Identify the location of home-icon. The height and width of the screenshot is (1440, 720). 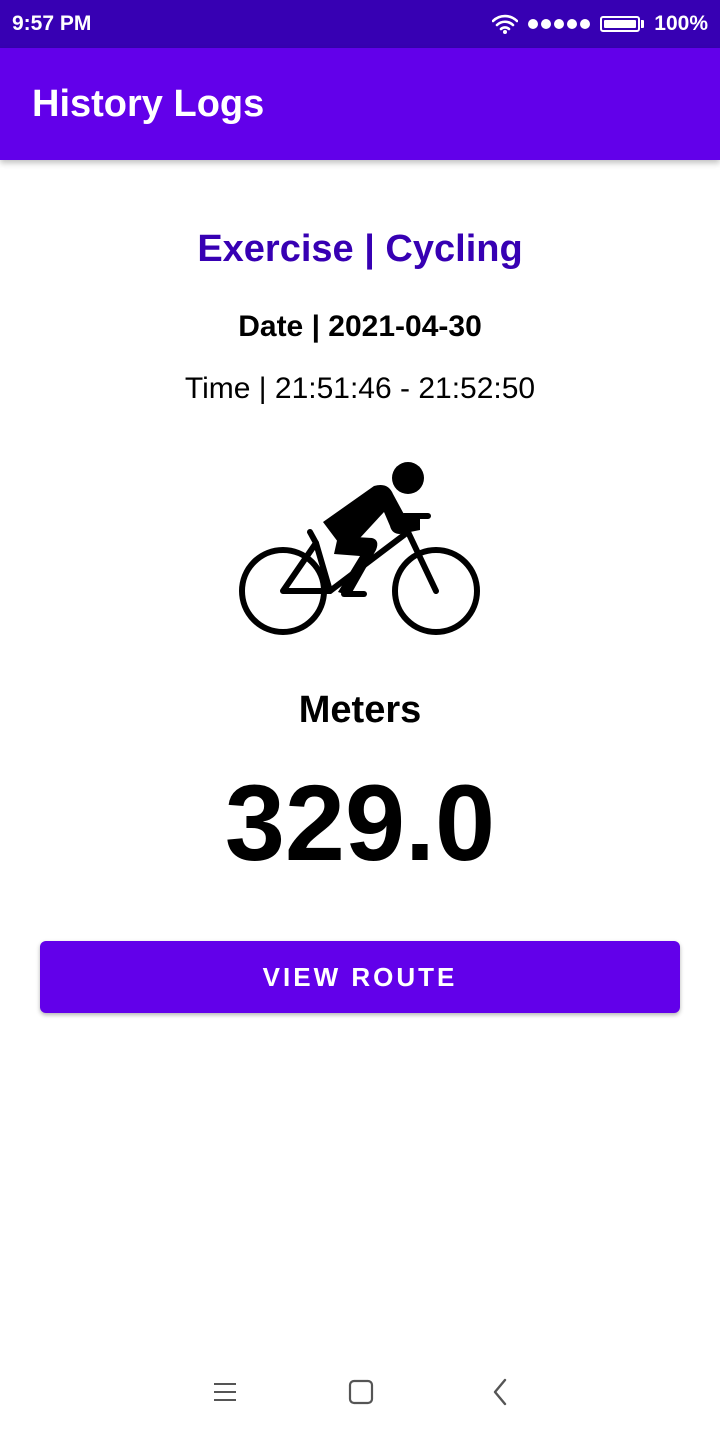
(361, 1392).